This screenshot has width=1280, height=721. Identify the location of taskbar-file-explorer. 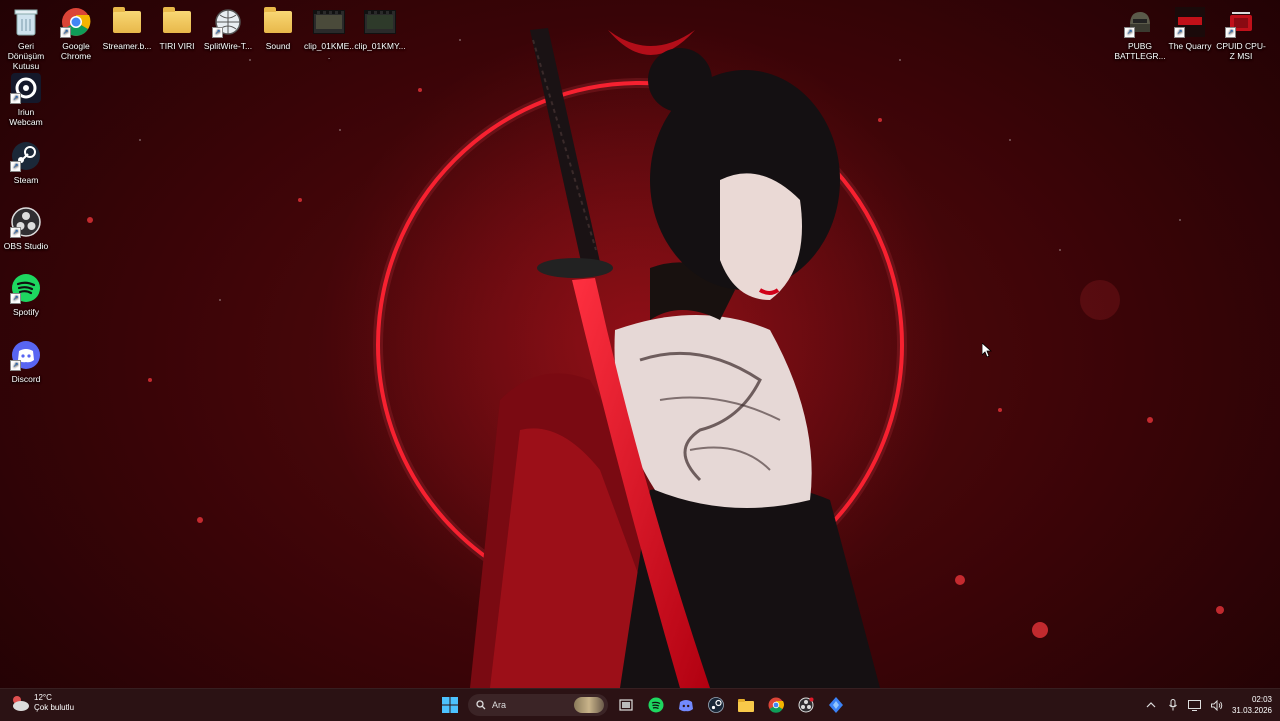
(746, 705).